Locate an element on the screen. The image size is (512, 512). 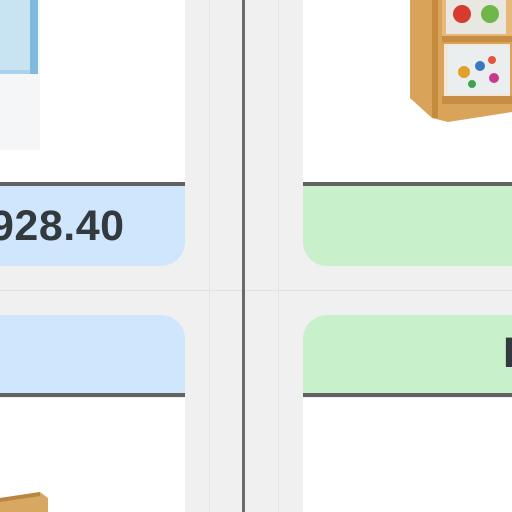
left-lower-tag is located at coordinates (92, 354).